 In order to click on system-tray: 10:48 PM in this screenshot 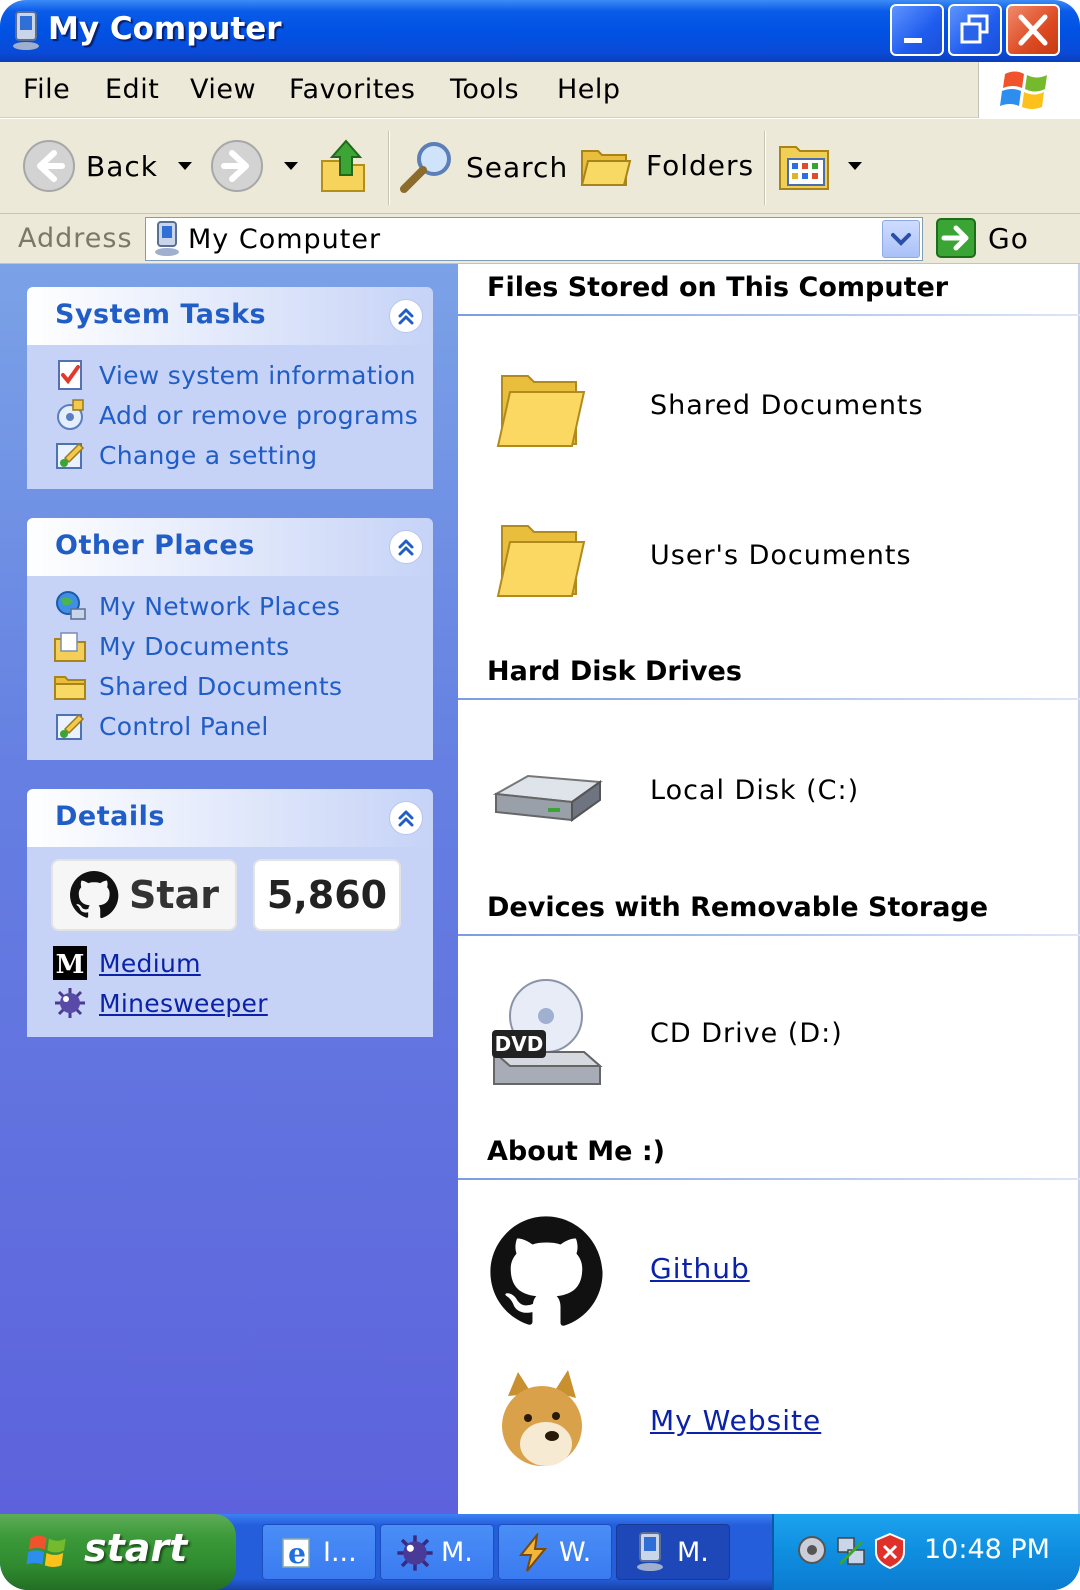, I will do `click(926, 1552)`.